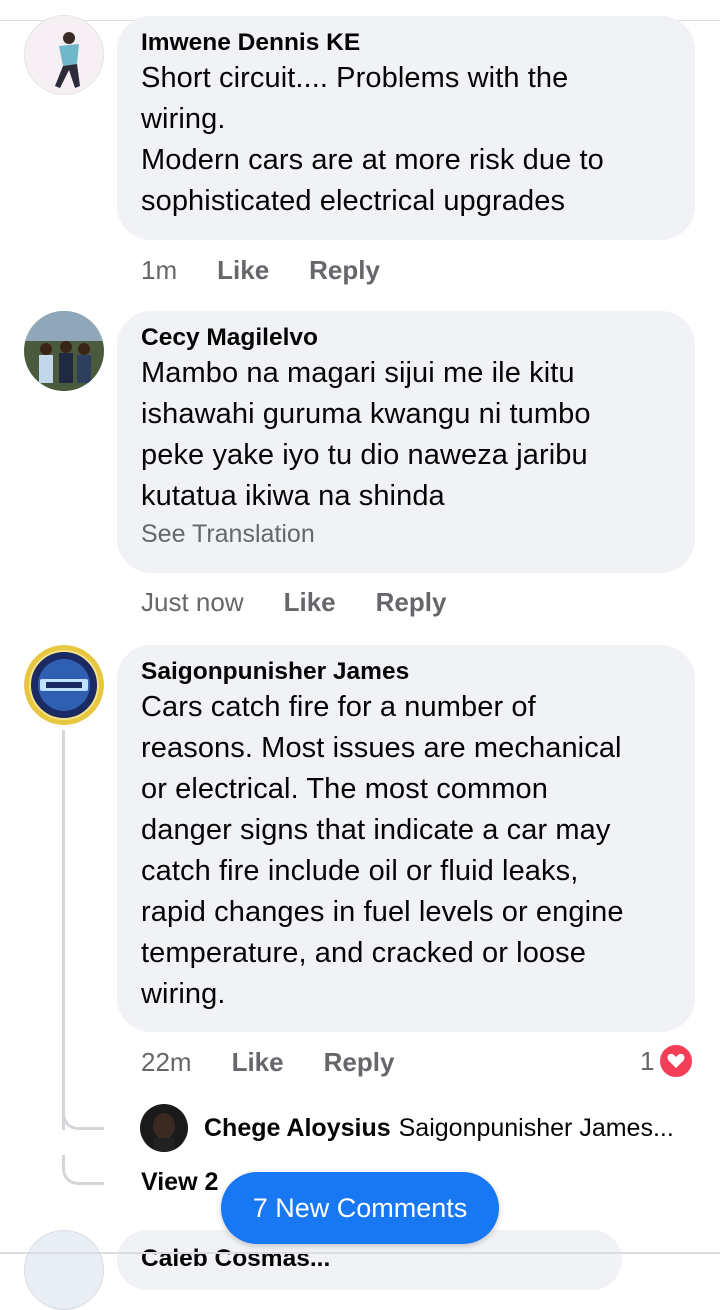  I want to click on comment-author: Saigonpunisher James, so click(406, 672).